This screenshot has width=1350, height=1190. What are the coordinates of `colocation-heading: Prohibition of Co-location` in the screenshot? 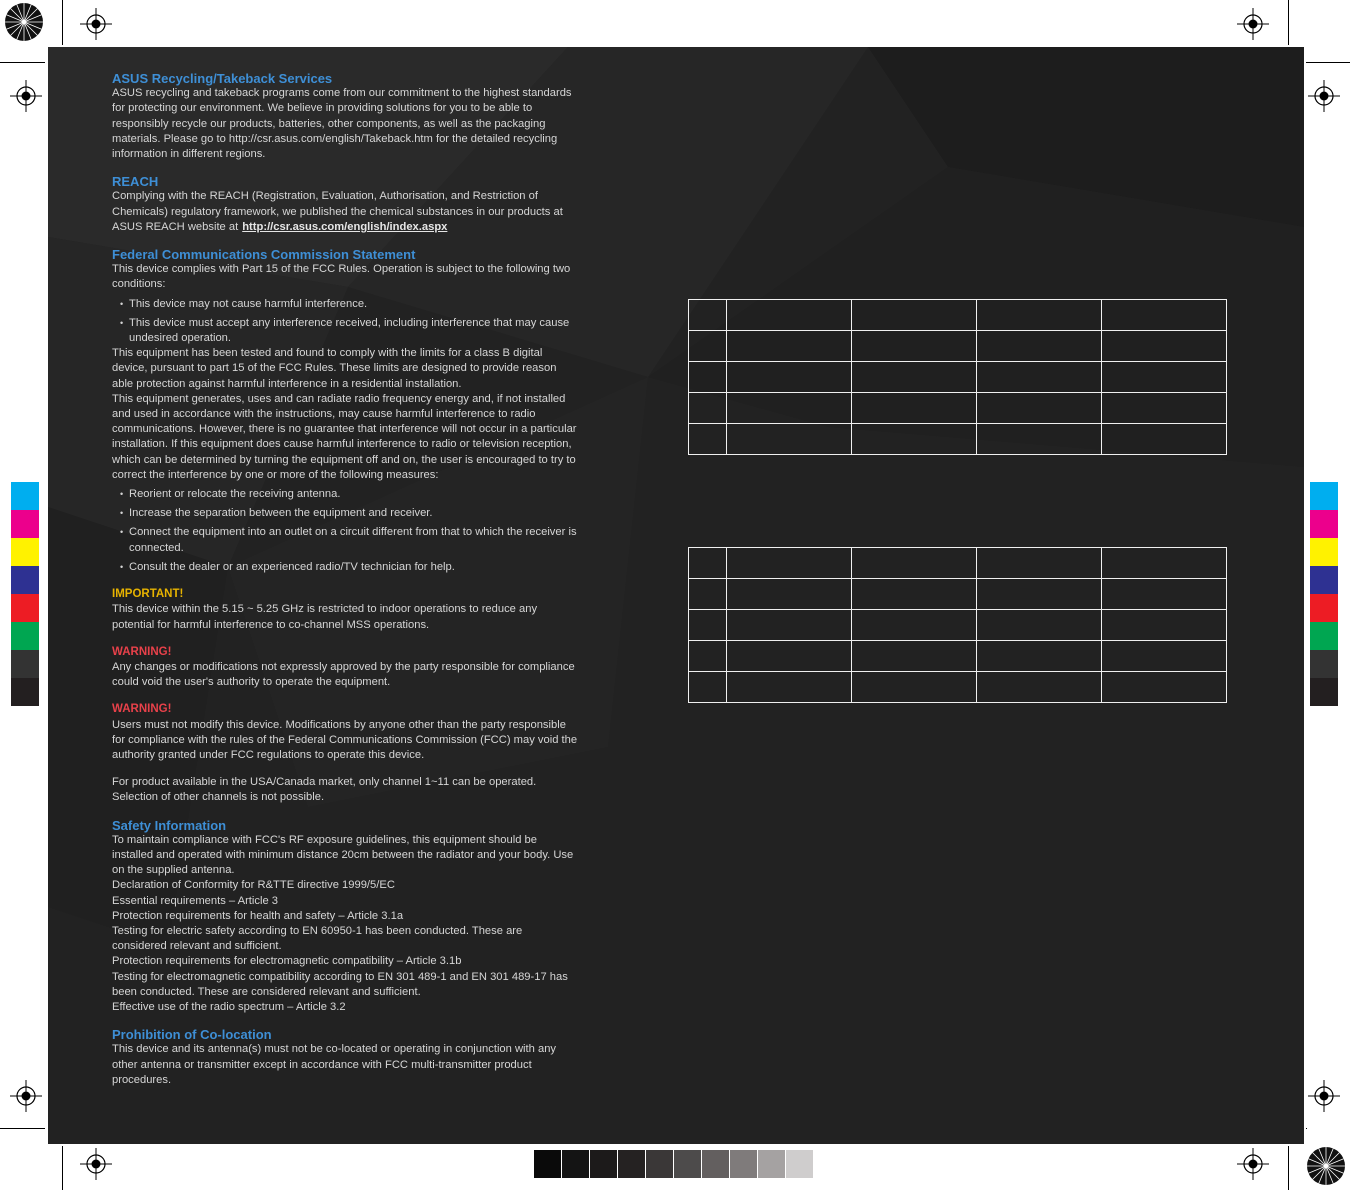 It's located at (192, 1035).